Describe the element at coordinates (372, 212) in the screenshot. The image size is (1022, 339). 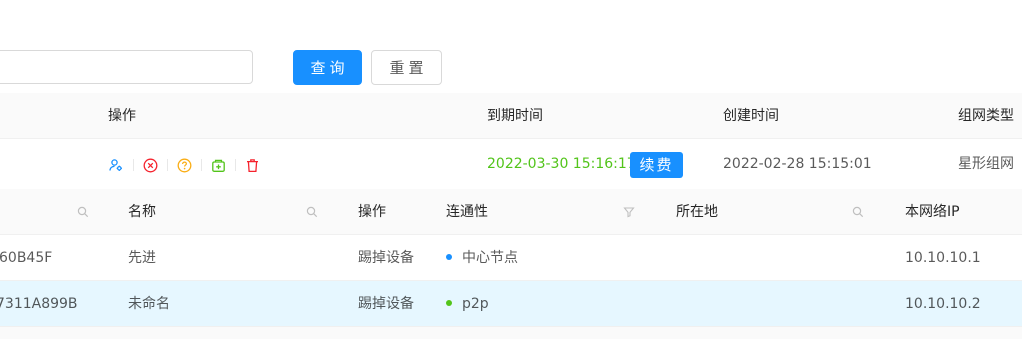
I see `header-inner-operations: 操作` at that location.